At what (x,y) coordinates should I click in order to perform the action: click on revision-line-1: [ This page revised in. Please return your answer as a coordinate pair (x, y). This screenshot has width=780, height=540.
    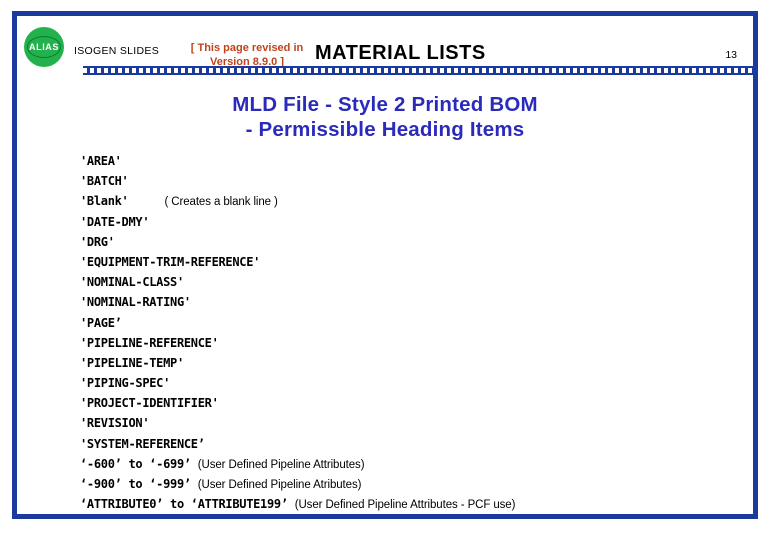
    Looking at the image, I should click on (247, 48).